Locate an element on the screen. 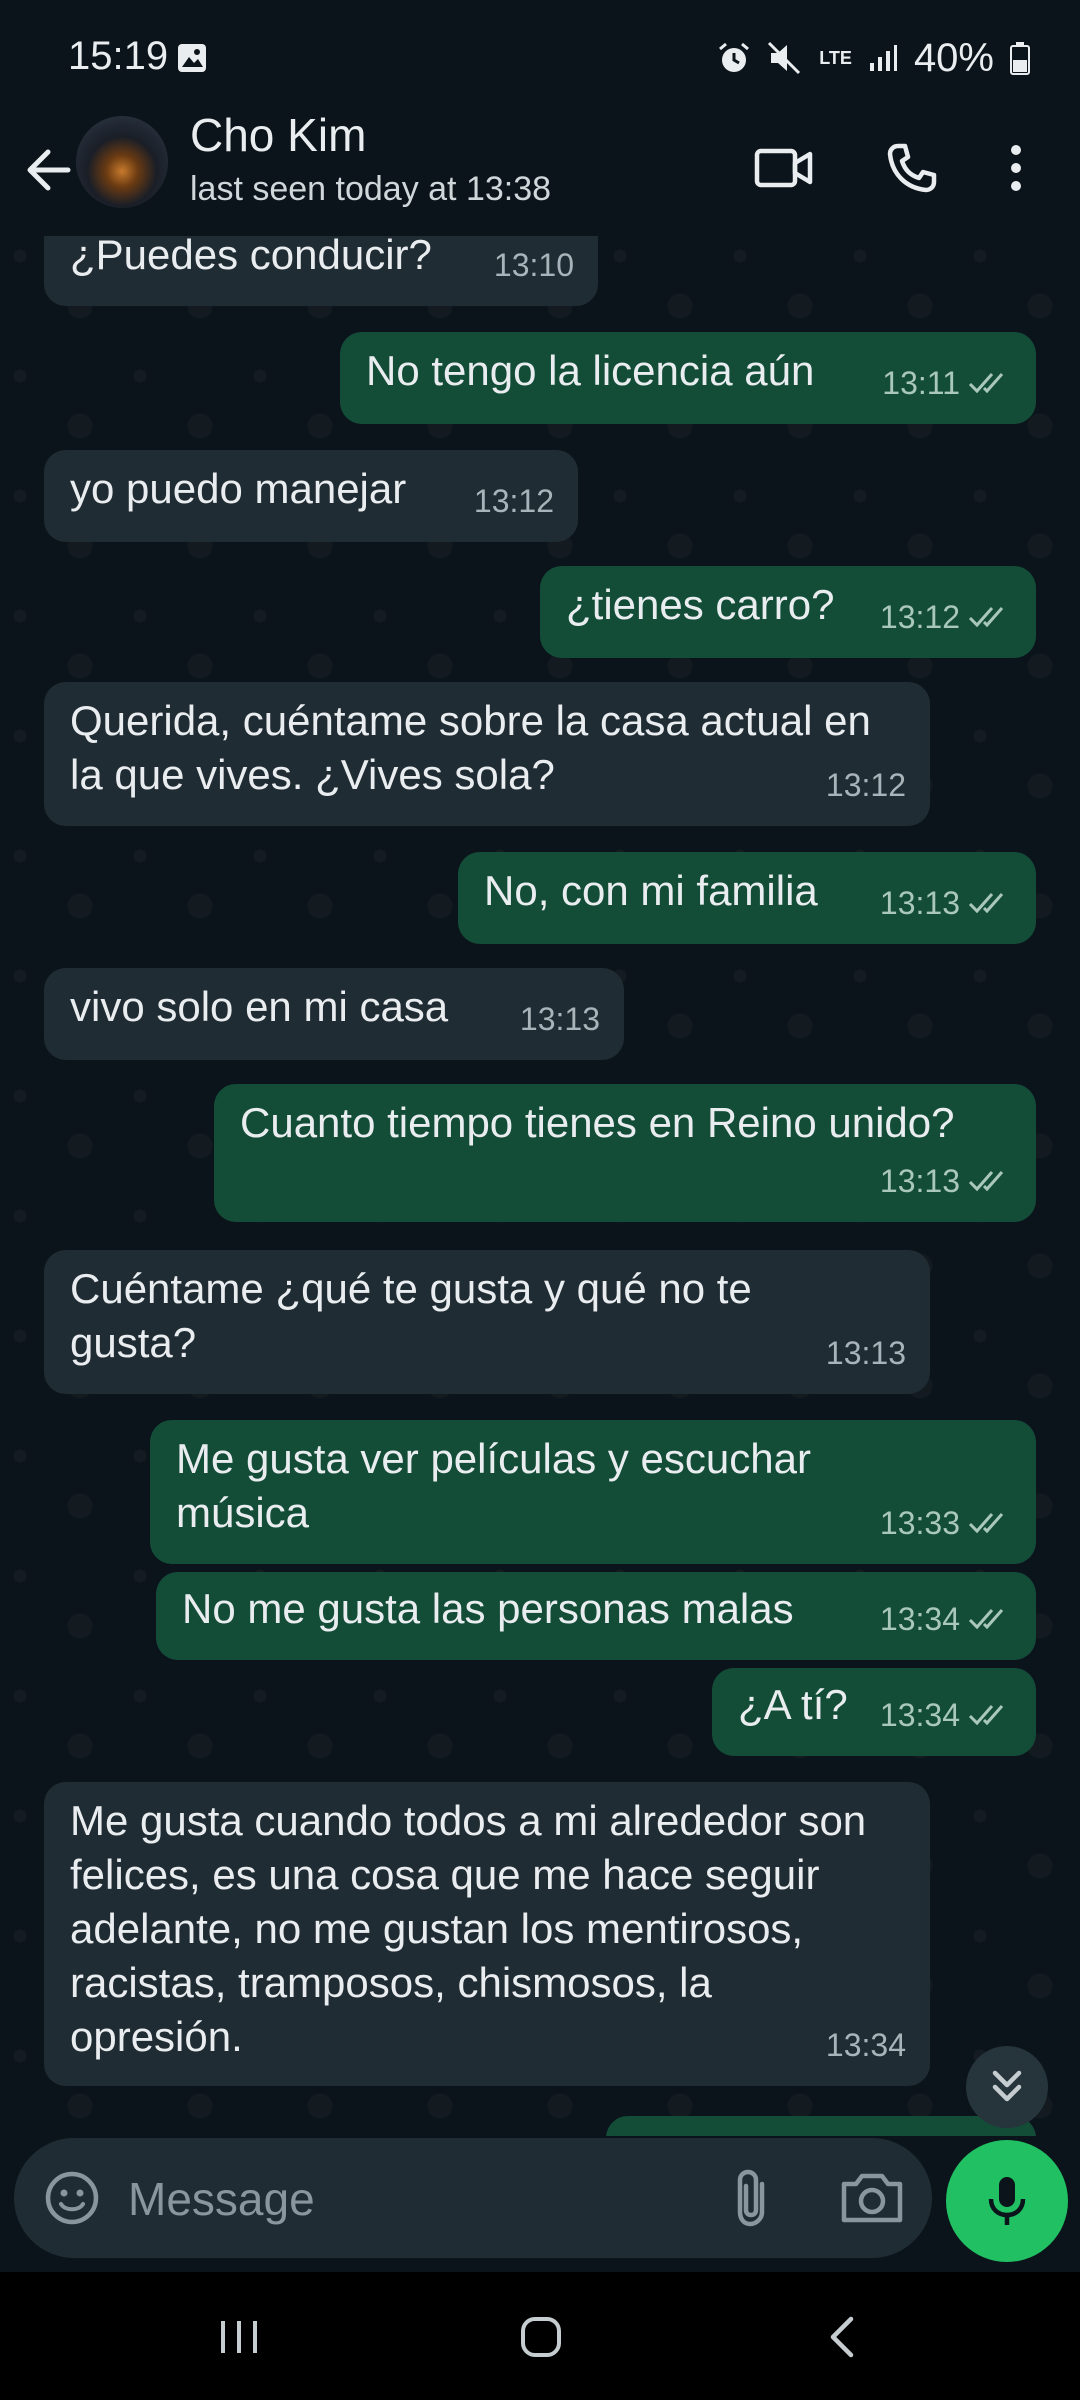 Image resolution: width=1080 pixels, height=2400 pixels. message-composer is located at coordinates (473, 2198).